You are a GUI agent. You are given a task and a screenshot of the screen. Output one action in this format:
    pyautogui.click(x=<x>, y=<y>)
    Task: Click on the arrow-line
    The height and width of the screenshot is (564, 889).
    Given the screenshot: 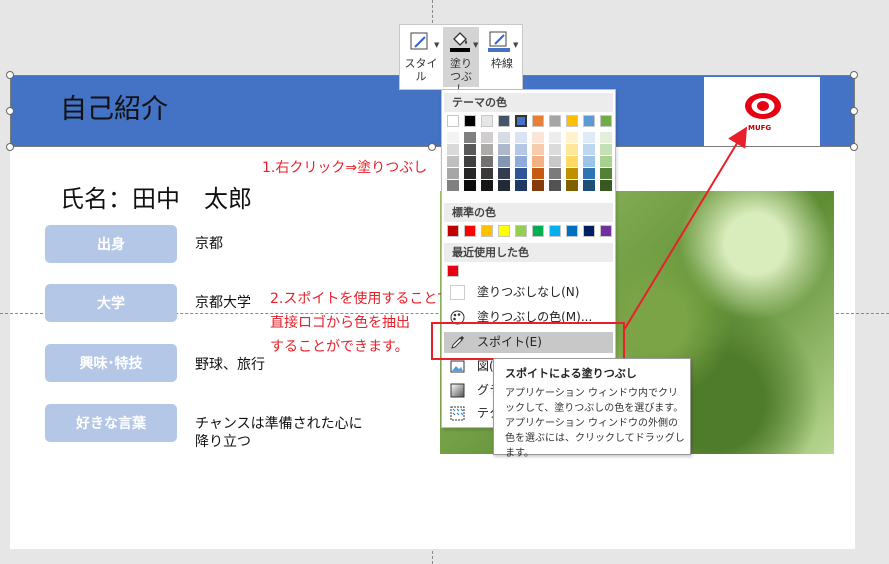 What is the action you would take?
    pyautogui.click(x=685, y=228)
    